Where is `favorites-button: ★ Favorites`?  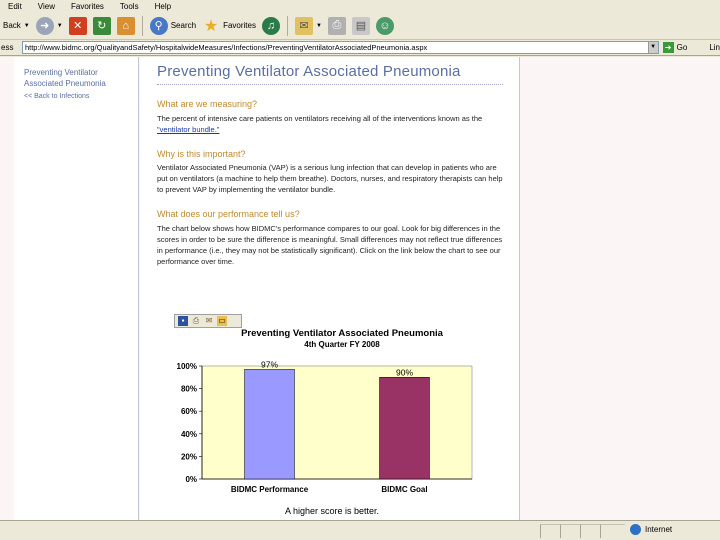 favorites-button: ★ Favorites is located at coordinates (229, 26).